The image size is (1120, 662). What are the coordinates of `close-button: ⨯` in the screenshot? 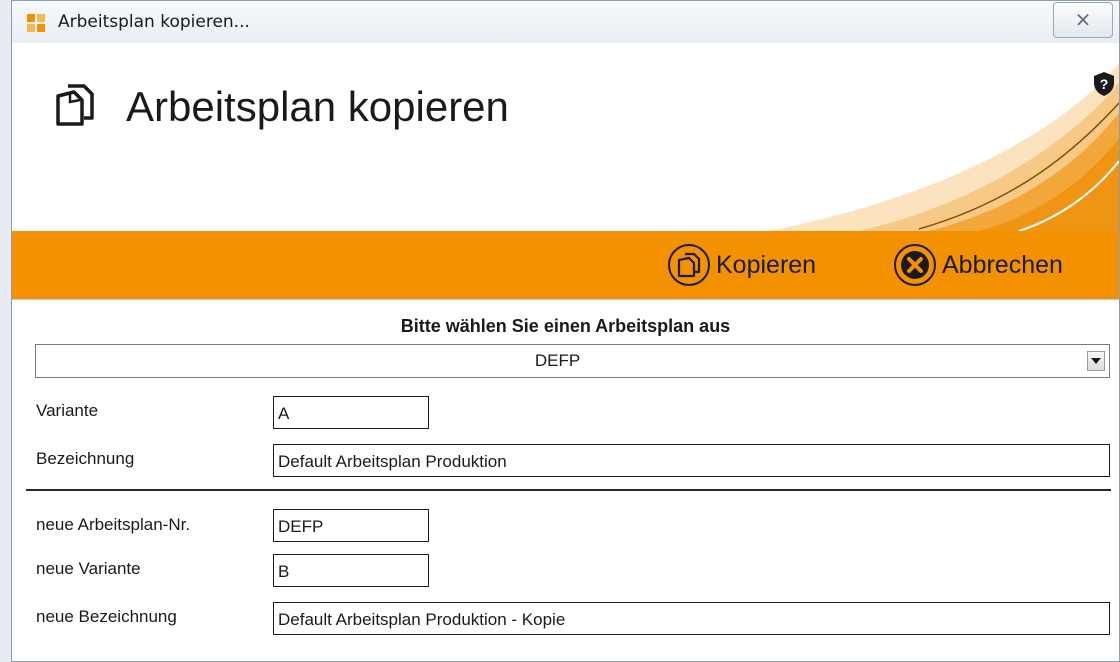 It's located at (1083, 20).